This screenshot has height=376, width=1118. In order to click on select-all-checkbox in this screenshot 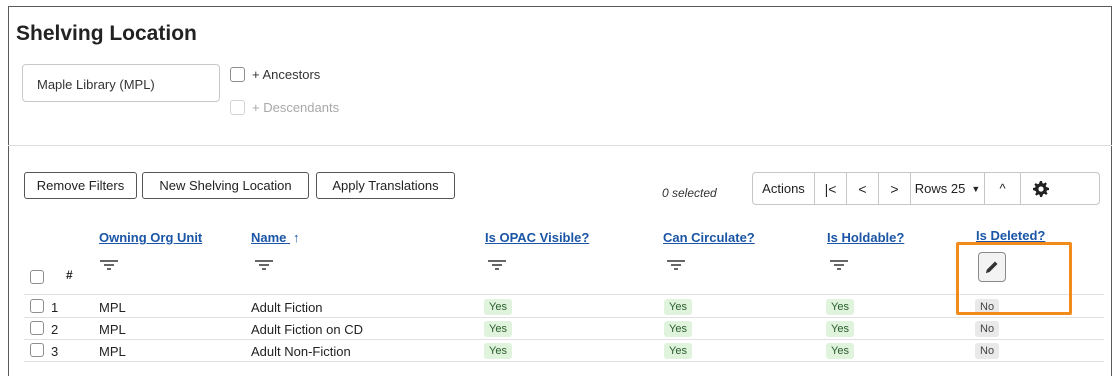, I will do `click(37, 278)`.